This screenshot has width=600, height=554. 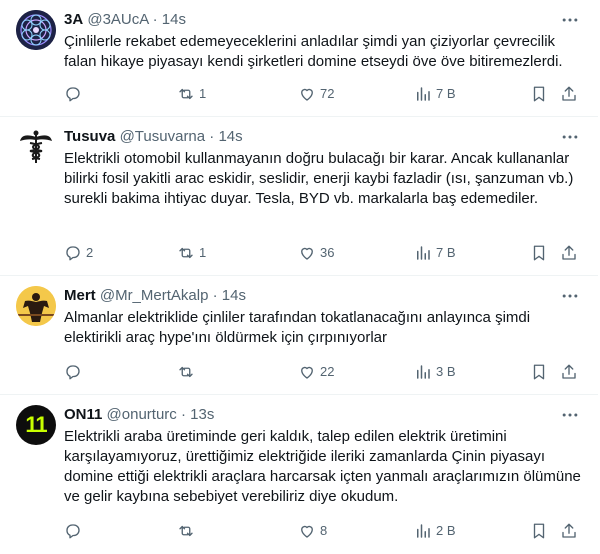 I want to click on like-button: 36, so click(x=316, y=253).